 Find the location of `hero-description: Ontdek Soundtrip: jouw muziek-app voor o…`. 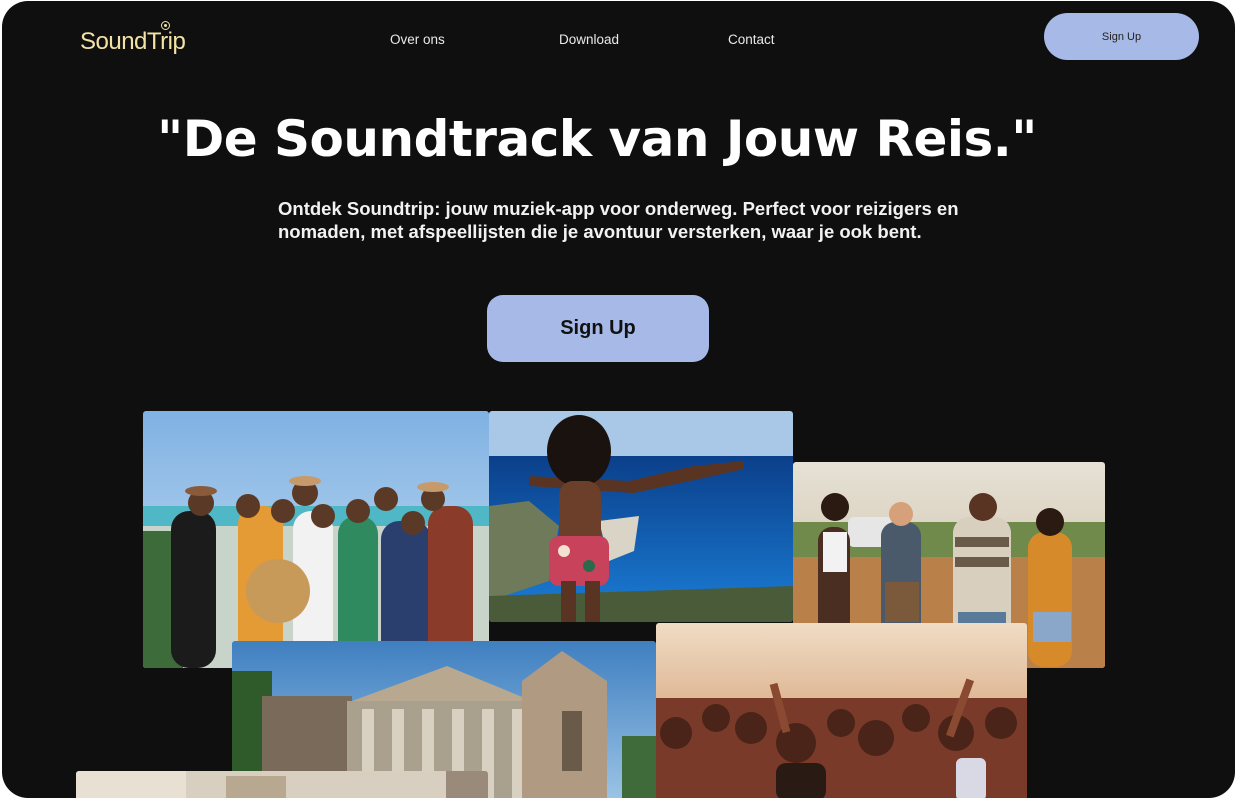

hero-description: Ontdek Soundtrip: jouw muziek-app voor o… is located at coordinates (618, 220).